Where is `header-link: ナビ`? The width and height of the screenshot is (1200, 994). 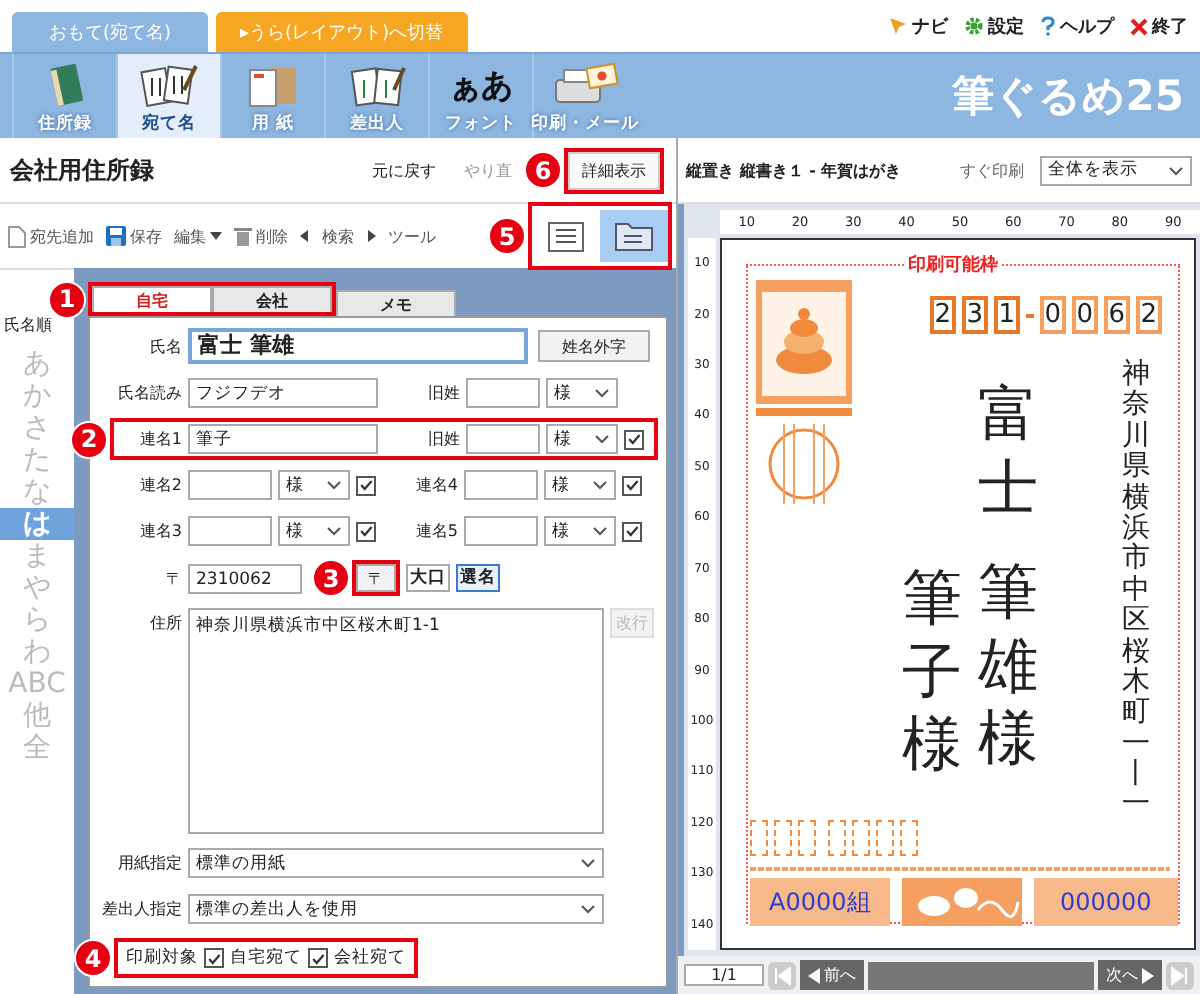
header-link: ナビ is located at coordinates (918, 26).